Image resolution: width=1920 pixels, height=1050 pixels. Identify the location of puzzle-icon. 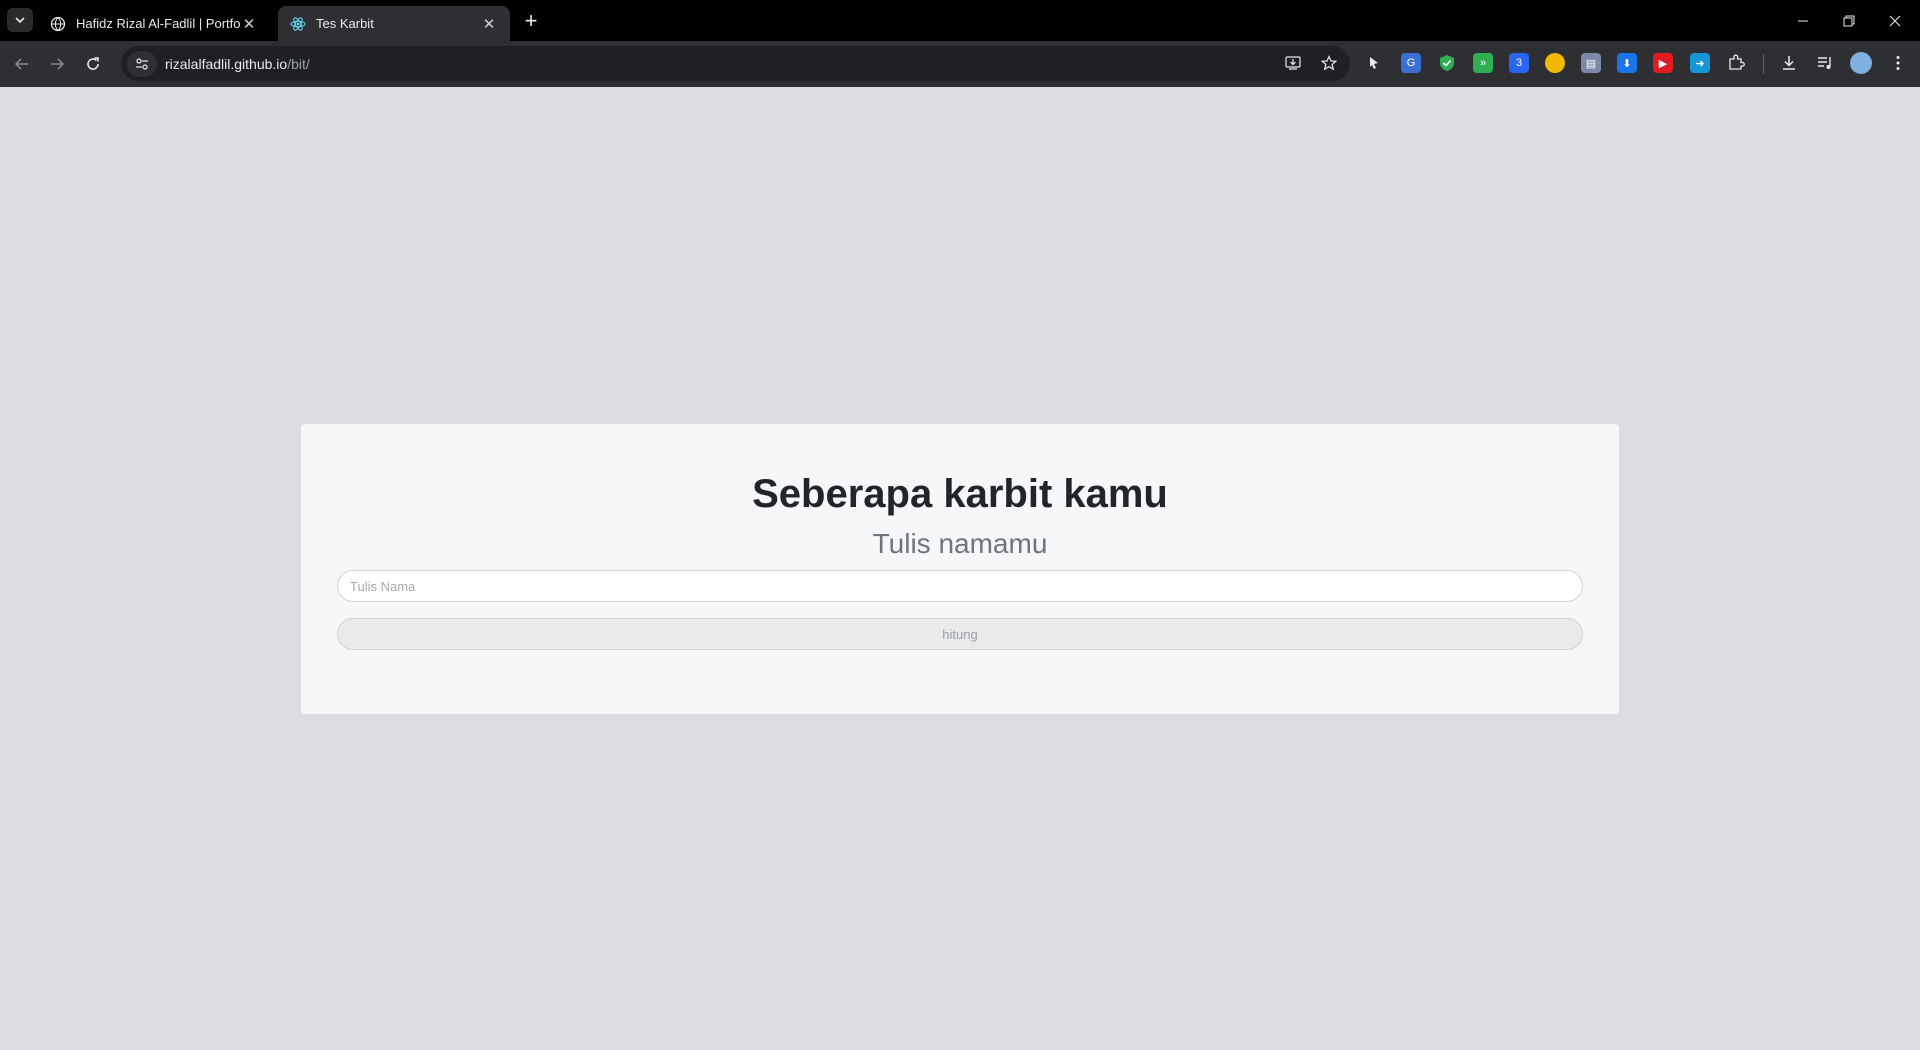
(1736, 63).